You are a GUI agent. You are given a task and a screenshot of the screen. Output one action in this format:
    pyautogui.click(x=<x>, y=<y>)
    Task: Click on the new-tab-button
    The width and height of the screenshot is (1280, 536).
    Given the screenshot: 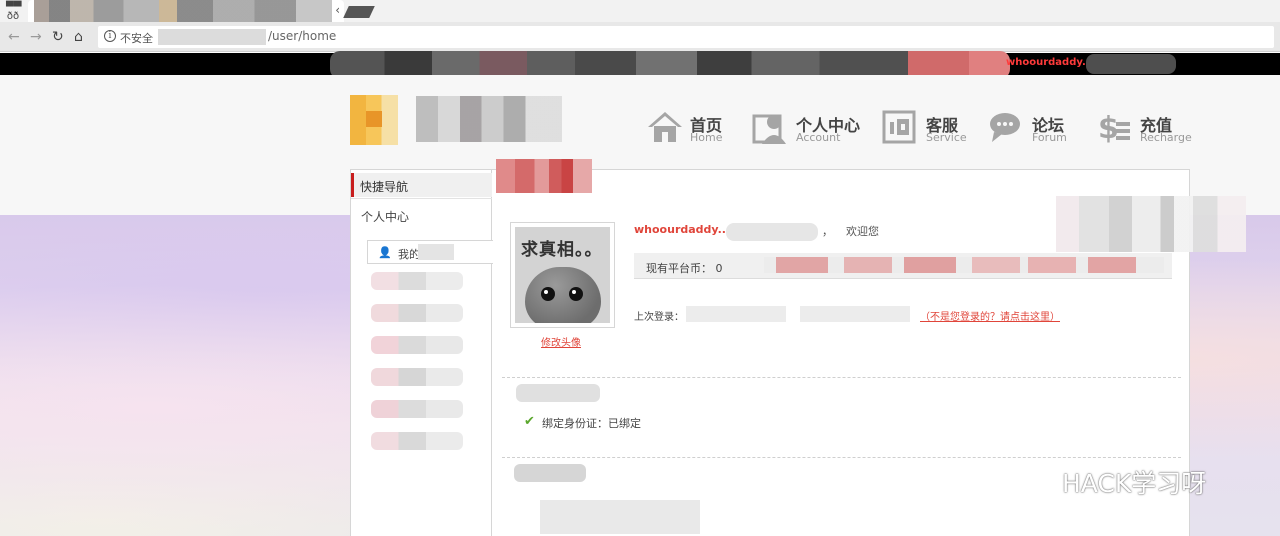 What is the action you would take?
    pyautogui.click(x=359, y=12)
    